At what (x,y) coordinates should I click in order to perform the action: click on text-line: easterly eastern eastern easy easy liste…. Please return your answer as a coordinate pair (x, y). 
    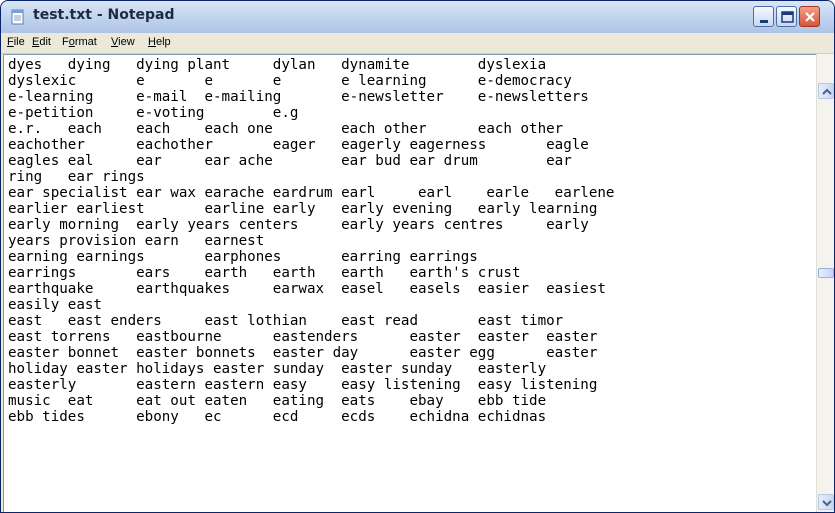
    Looking at the image, I should click on (303, 385).